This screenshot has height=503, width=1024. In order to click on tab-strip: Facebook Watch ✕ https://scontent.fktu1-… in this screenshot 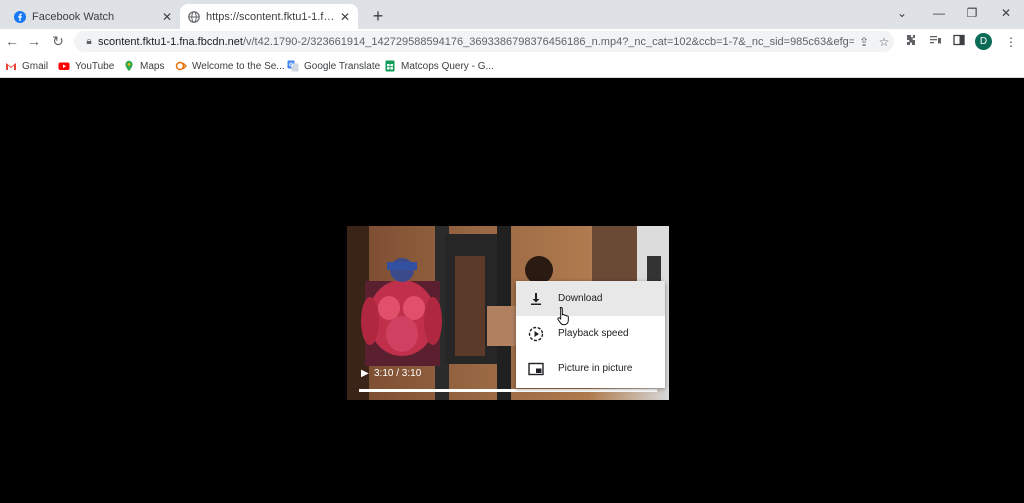, I will do `click(512, 14)`.